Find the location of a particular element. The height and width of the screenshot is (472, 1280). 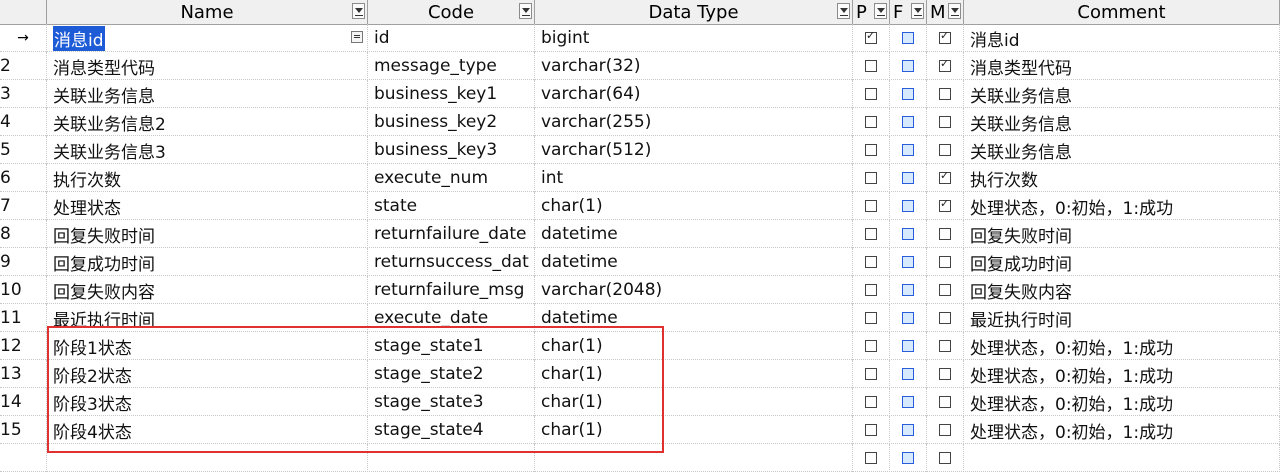

table-row: → 消息id id bigint 消息id is located at coordinates (640, 38).